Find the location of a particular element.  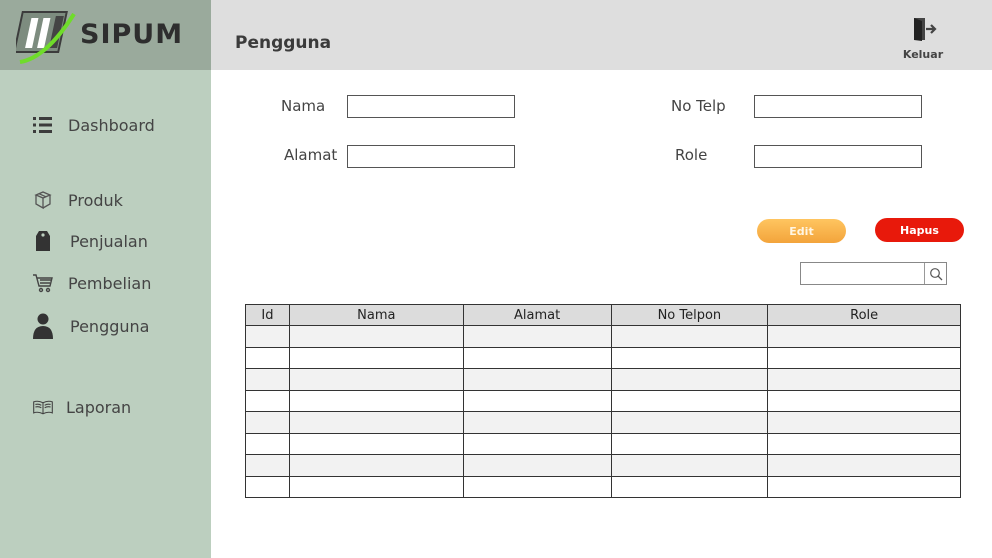

sidebar-item-label: Dashboard is located at coordinates (111, 125).